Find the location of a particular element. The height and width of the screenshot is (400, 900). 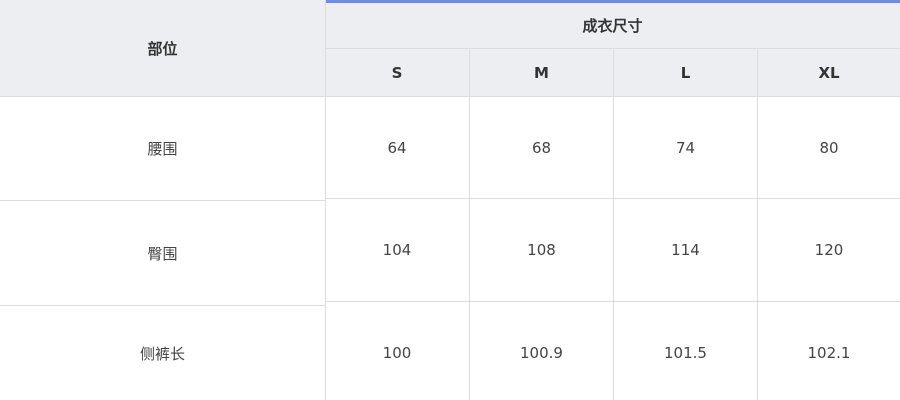

value-cell: 100 is located at coordinates (397, 353).